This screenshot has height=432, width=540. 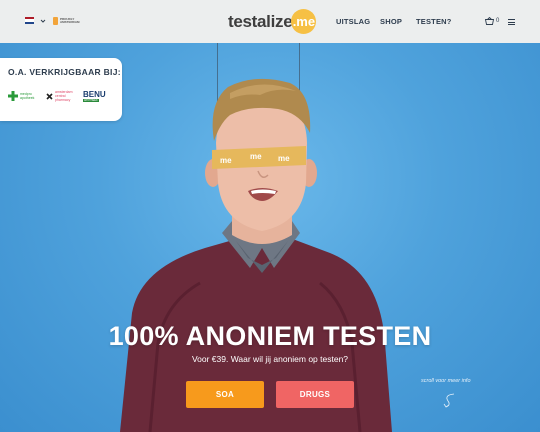 I want to click on medpro-logo: medpro apotheek, so click(x=24, y=96).